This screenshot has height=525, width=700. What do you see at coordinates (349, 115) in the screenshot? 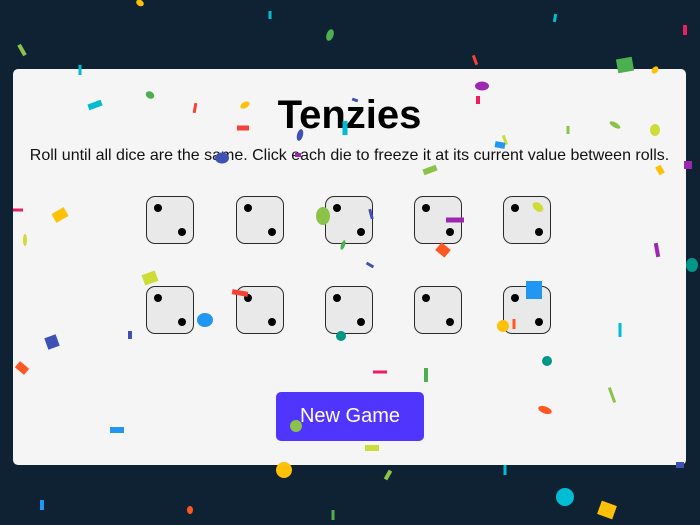
I see `game-title: Tenzies` at bounding box center [349, 115].